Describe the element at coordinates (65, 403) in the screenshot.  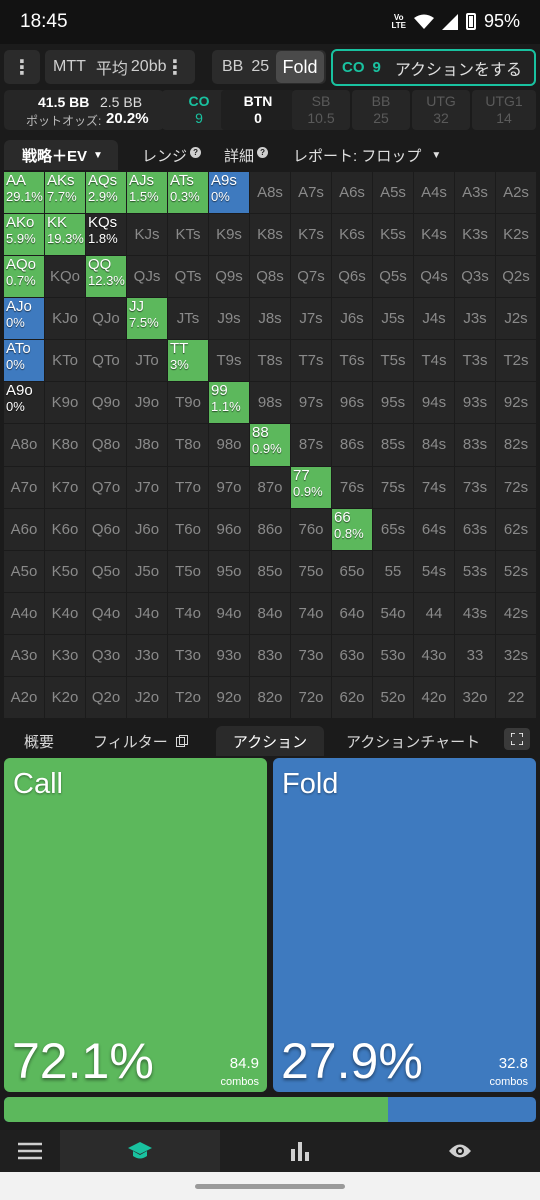
I see `hand-cell: K9o` at that location.